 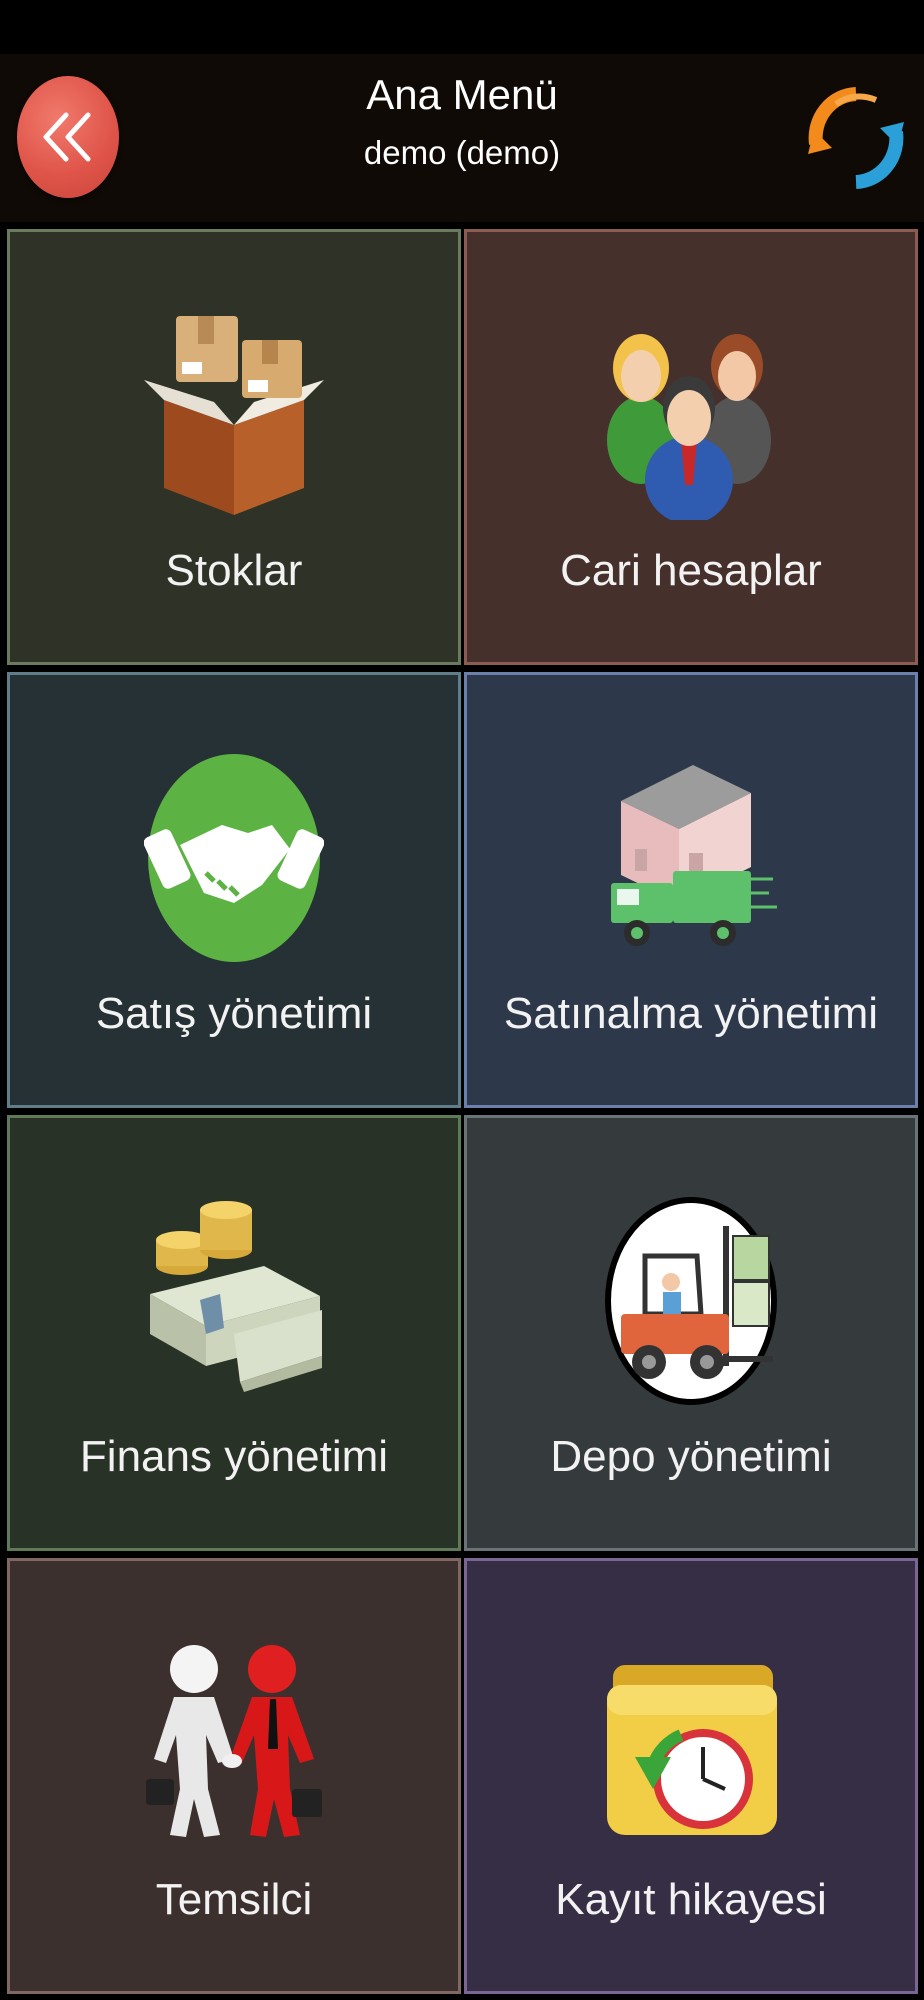 I want to click on menu-tile-label: Finans yönetimi, so click(x=234, y=1456).